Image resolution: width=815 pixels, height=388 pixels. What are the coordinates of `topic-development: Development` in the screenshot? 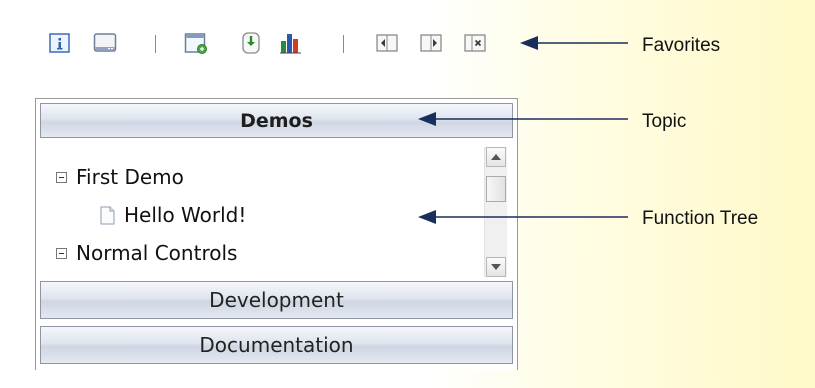 It's located at (276, 300).